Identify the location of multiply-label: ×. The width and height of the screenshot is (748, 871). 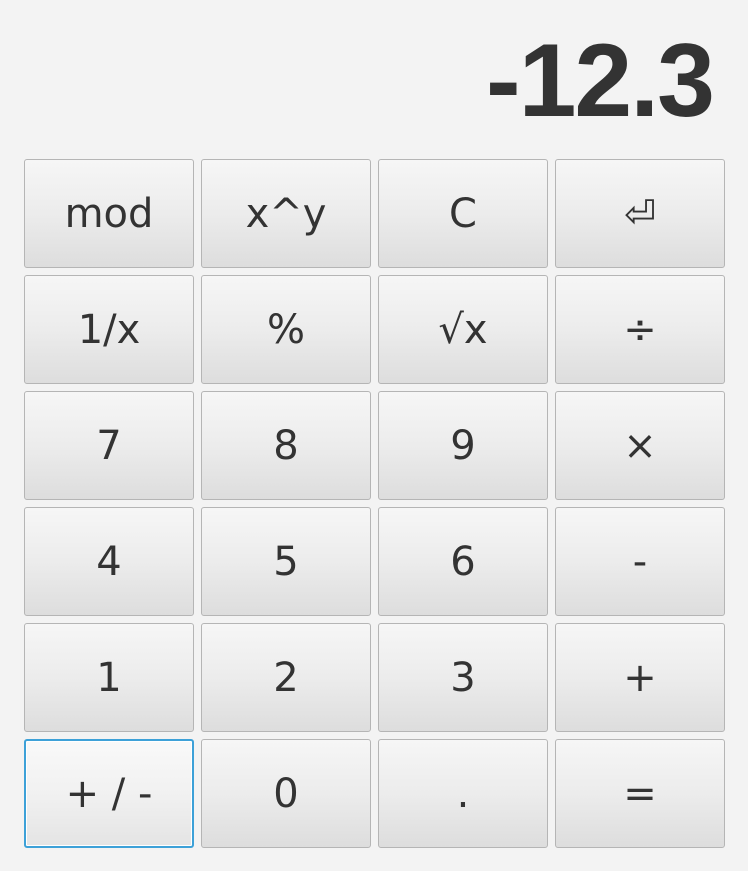
(640, 445).